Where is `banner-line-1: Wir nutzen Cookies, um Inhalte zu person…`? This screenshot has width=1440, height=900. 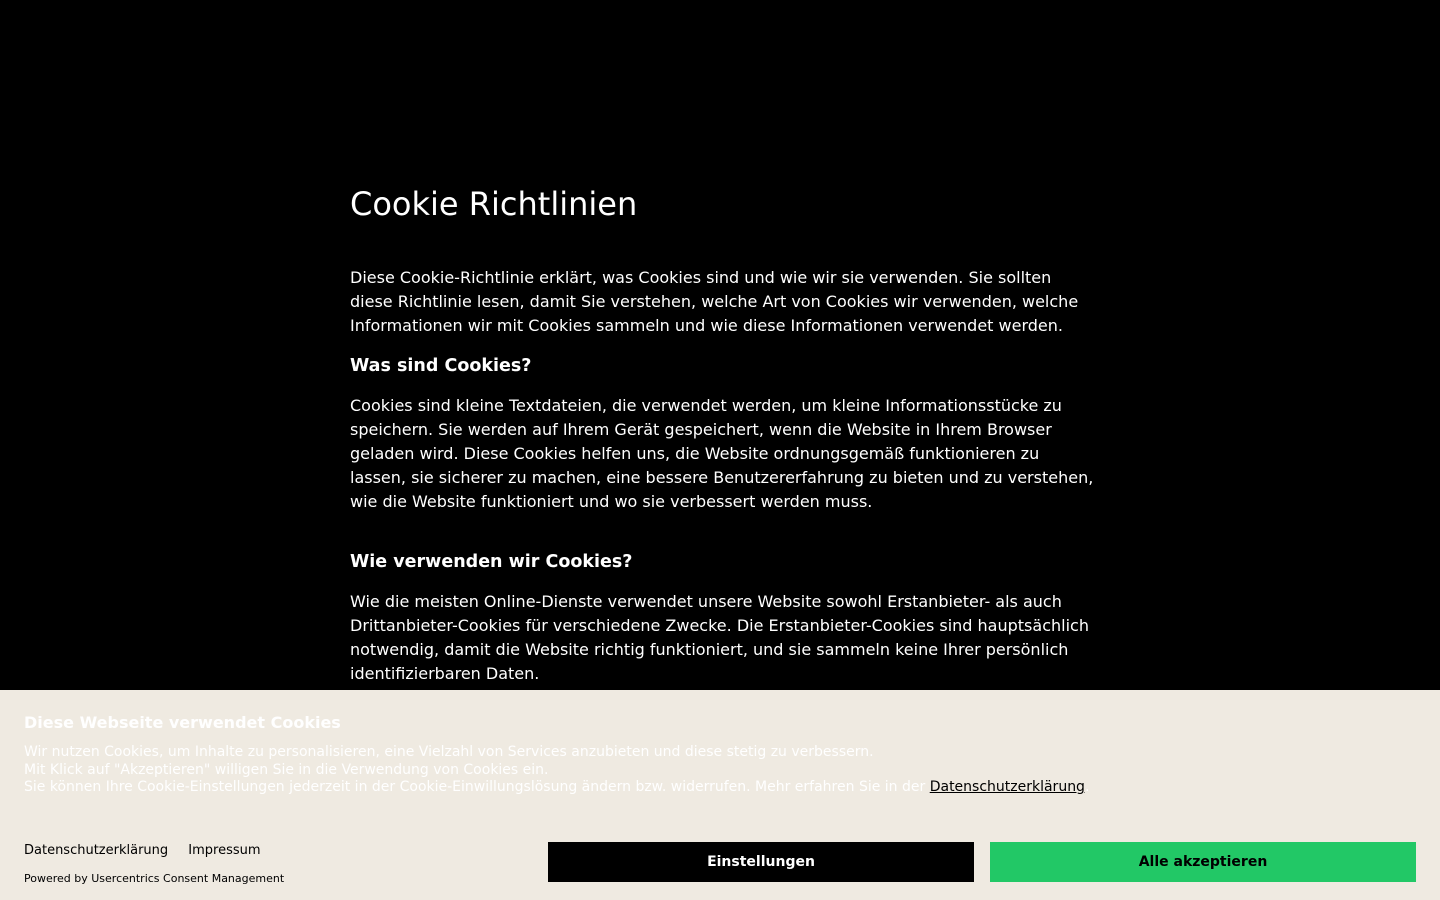
banner-line-1: Wir nutzen Cookies, um Inhalte zu person… is located at coordinates (449, 752).